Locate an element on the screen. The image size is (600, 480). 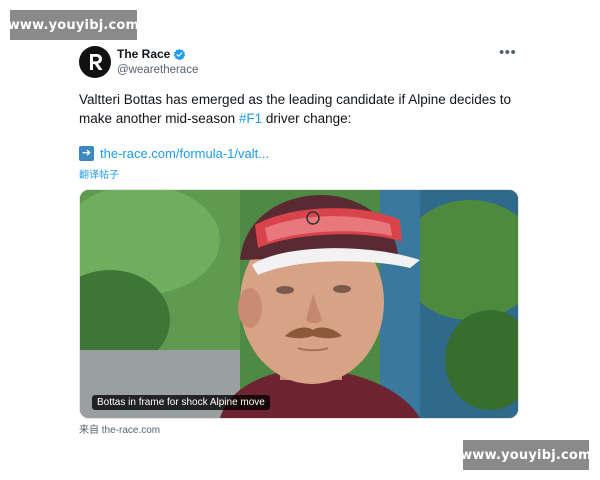
watermark-top: www.youyibj.com is located at coordinates (73, 25).